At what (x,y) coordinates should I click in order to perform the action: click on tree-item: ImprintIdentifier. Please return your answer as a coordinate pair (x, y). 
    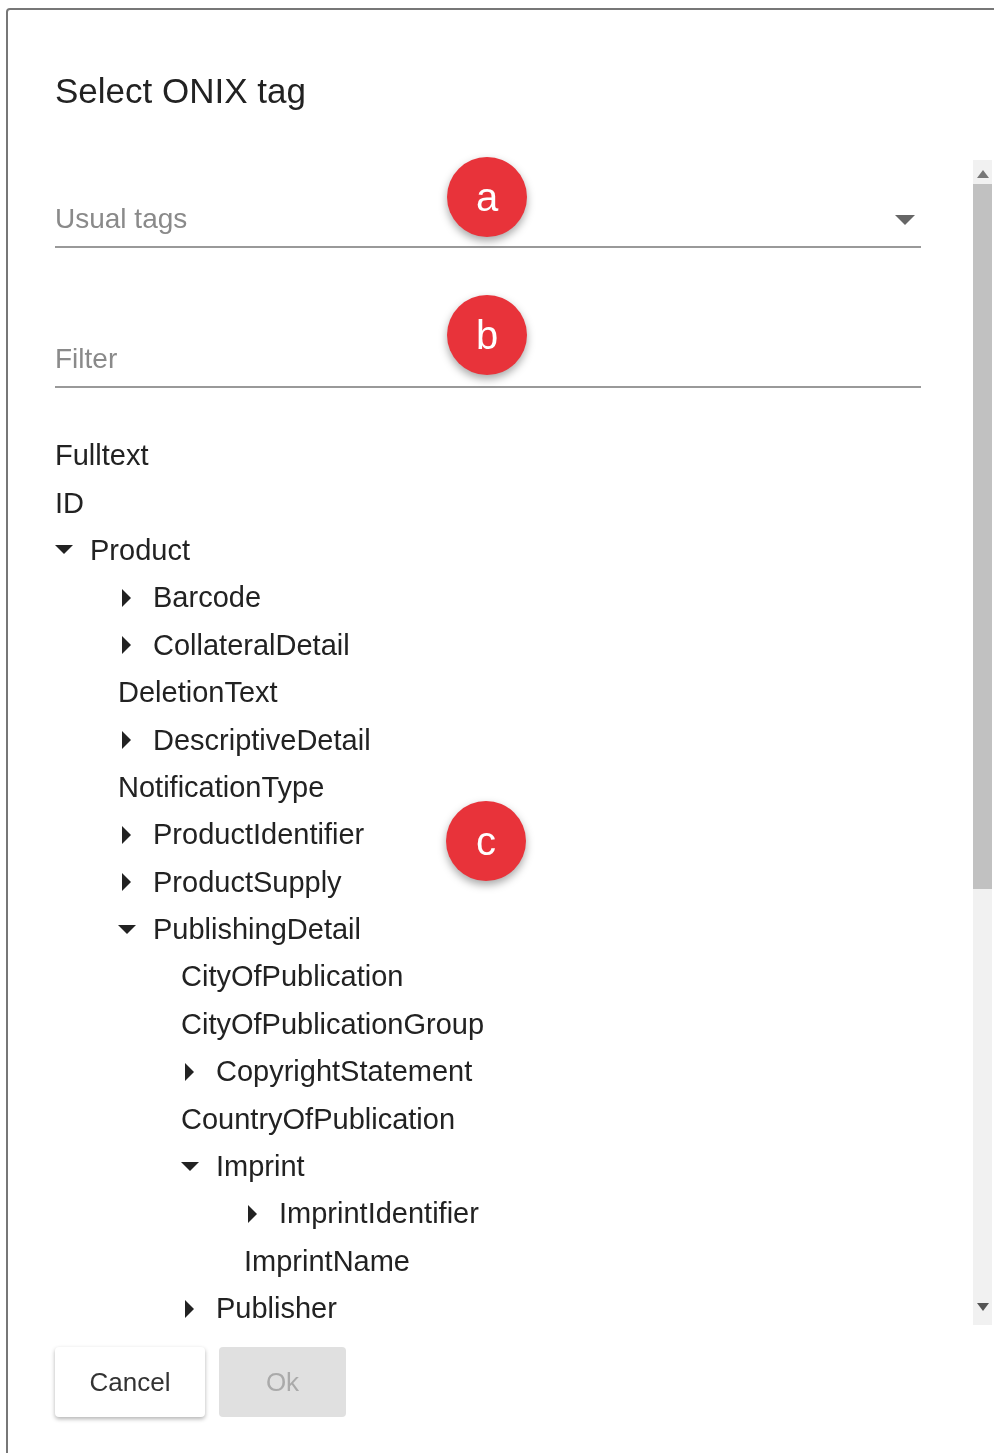
    Looking at the image, I should click on (379, 1214).